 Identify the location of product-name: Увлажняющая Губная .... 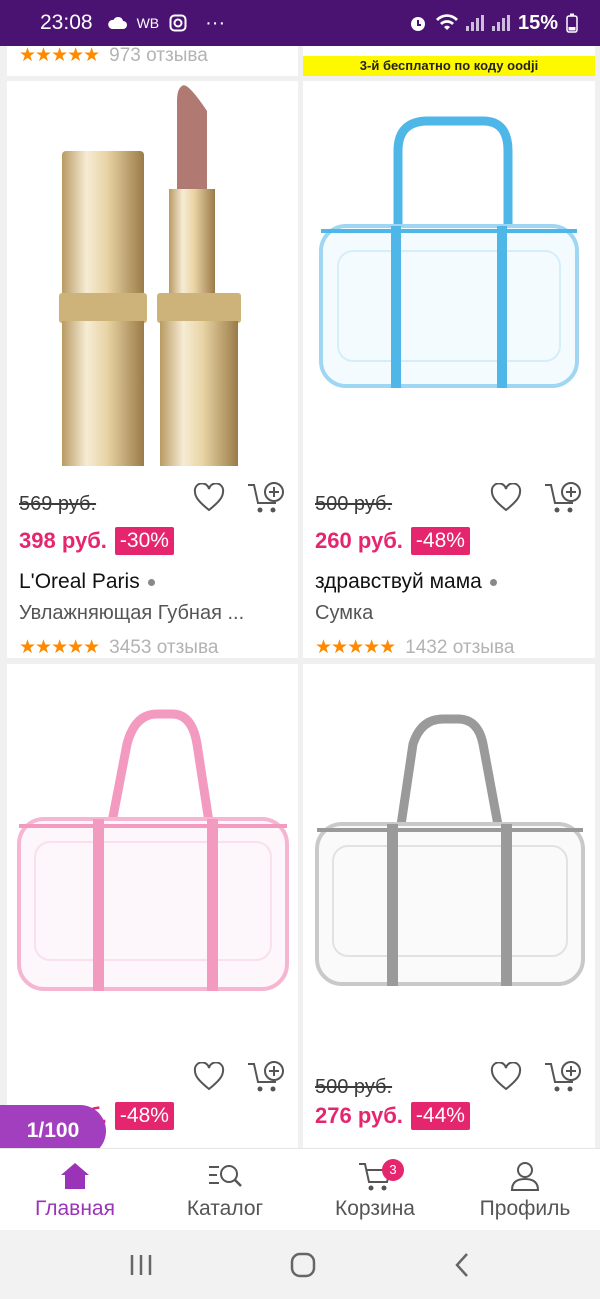
(132, 613).